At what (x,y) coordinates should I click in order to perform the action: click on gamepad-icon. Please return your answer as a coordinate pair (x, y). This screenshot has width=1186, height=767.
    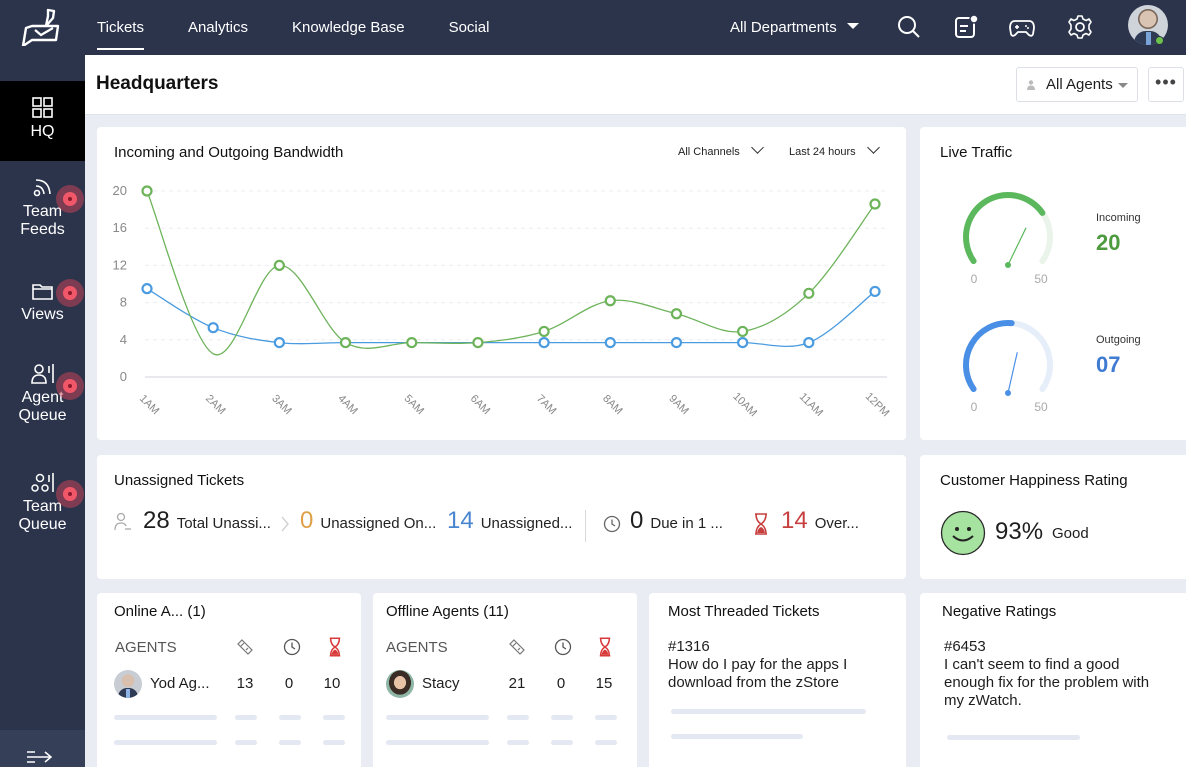
    Looking at the image, I should click on (1022, 27).